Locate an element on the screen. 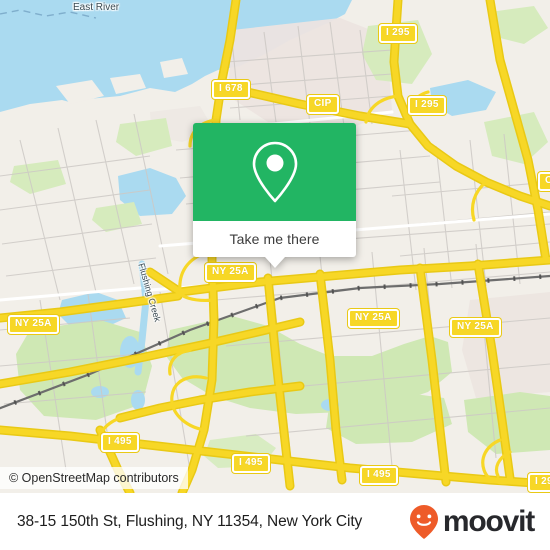  location-popup-card: Take me there is located at coordinates (274, 195).